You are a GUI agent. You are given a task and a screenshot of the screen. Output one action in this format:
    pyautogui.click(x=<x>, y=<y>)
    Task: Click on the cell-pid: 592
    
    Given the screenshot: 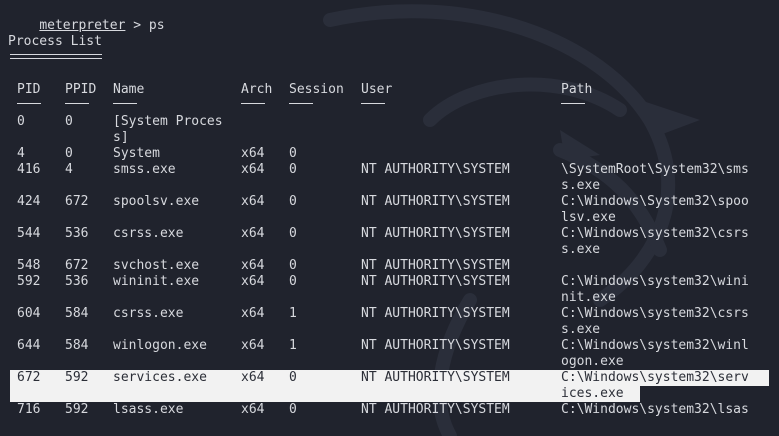 What is the action you would take?
    pyautogui.click(x=28, y=282)
    